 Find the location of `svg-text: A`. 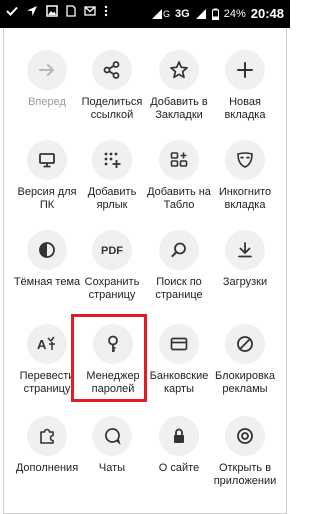

svg-text: A is located at coordinates (42, 344).